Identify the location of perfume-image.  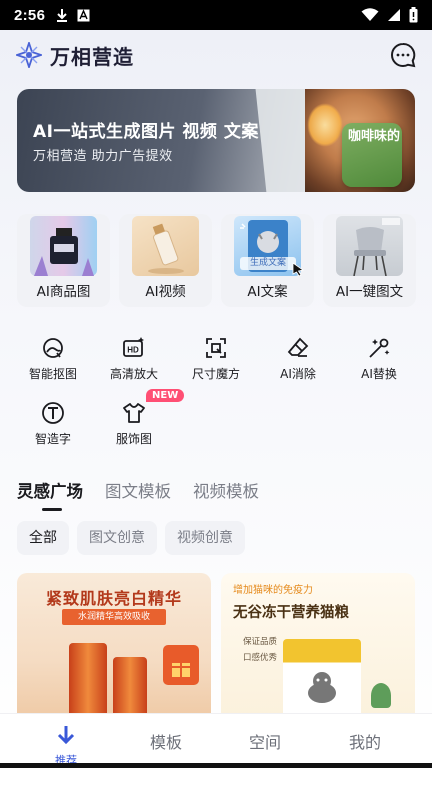
(63, 246).